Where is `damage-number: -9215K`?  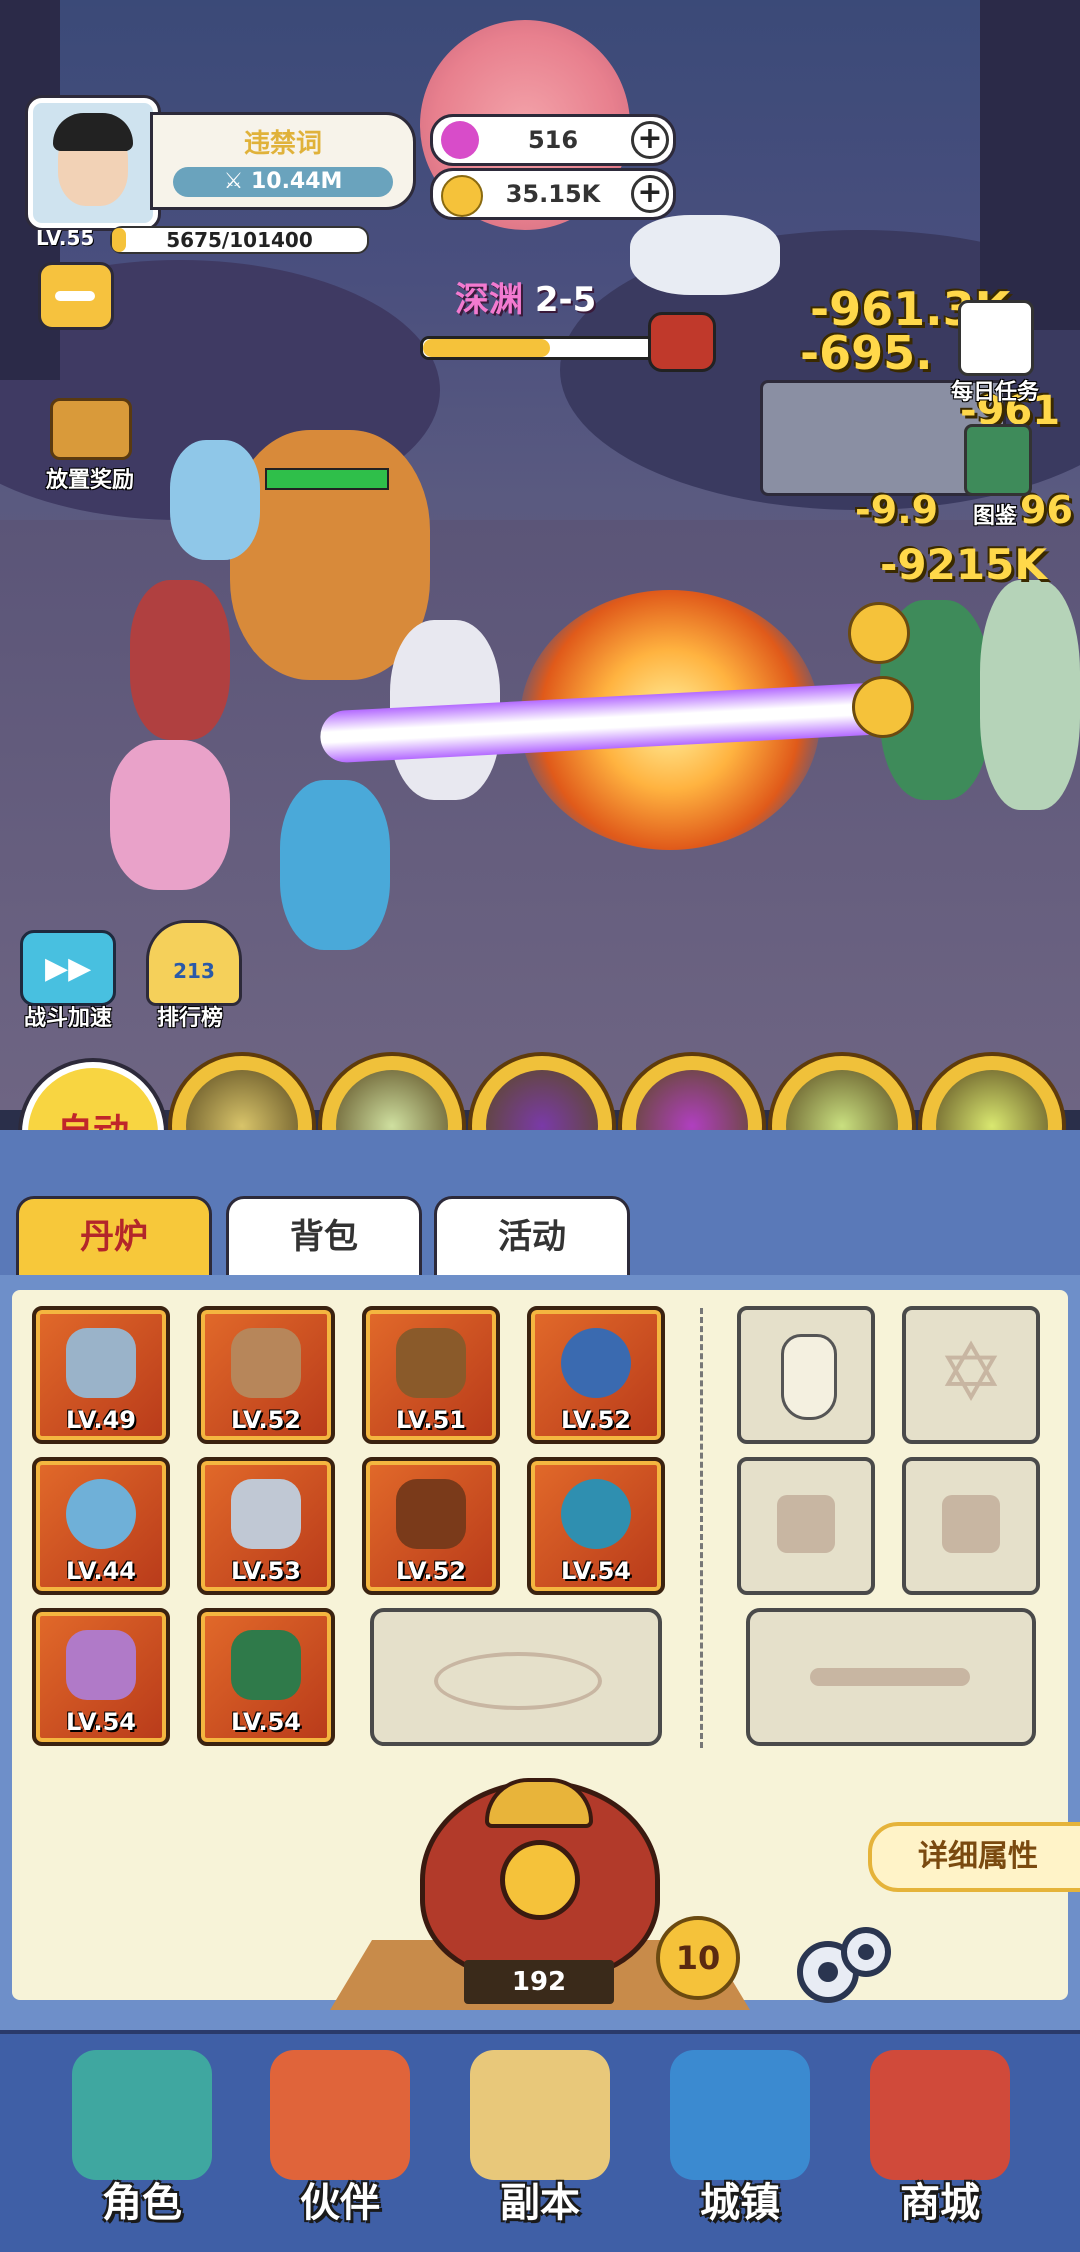 damage-number: -9215K is located at coordinates (963, 564).